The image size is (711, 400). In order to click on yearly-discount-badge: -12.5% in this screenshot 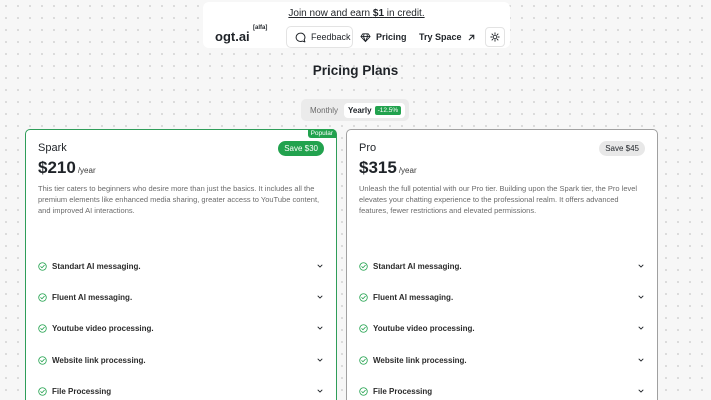, I will do `click(388, 110)`.